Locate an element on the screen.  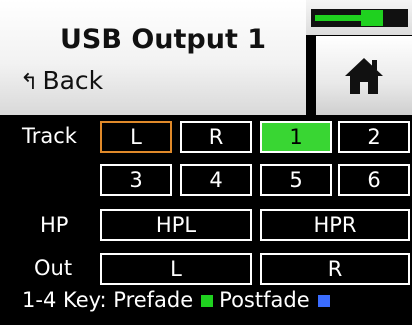
meter-knob is located at coordinates (372, 18).